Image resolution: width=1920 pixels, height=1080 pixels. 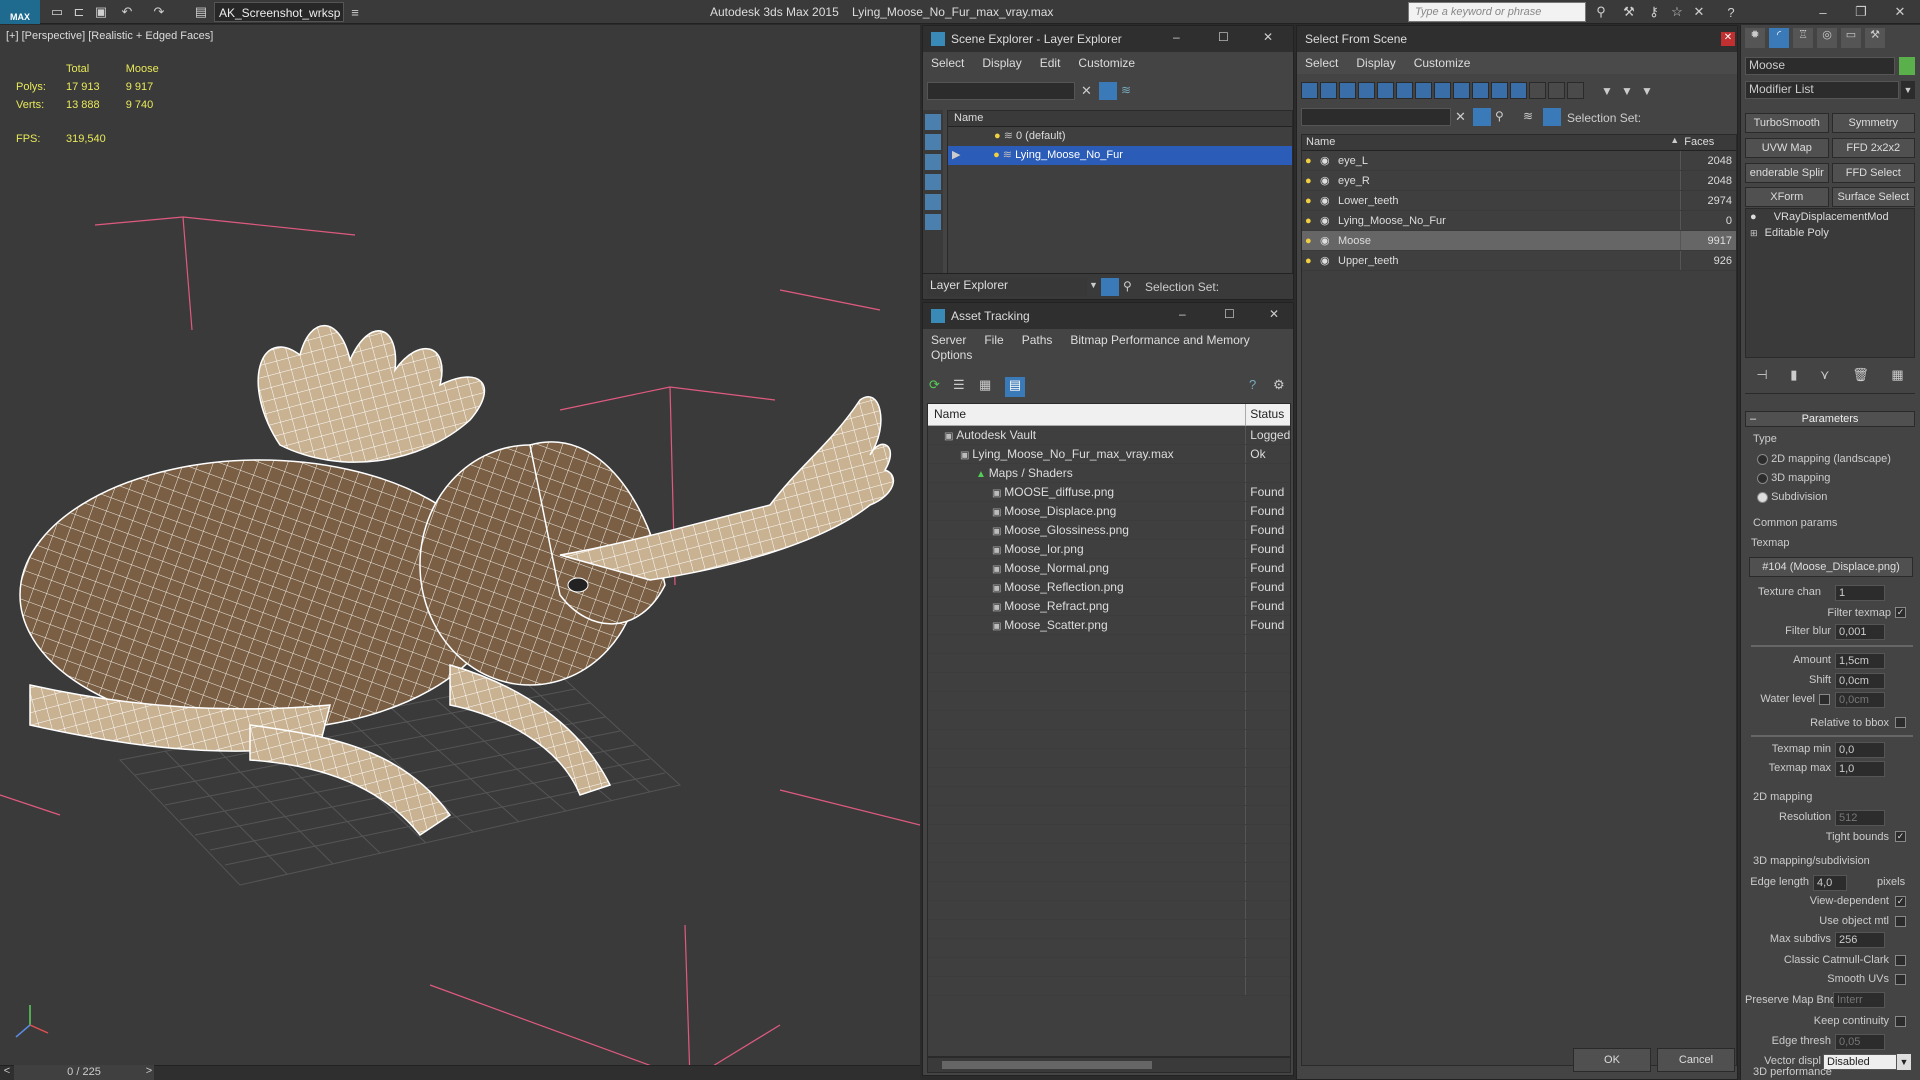 I want to click on modifier-bulb-icon: ●, so click(x=1753, y=217).